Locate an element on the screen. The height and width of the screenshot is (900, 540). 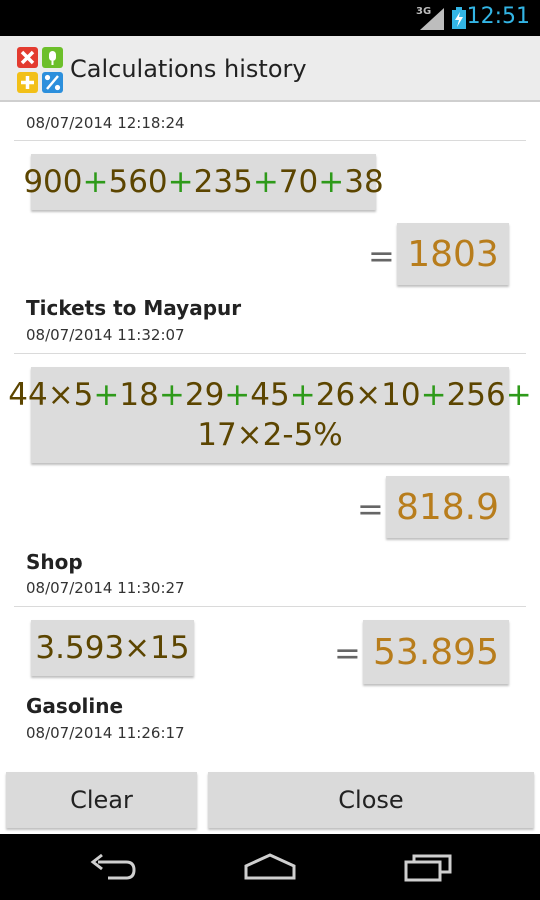
entry-date: 08/07/2014 11:30:27 is located at coordinates (105, 588).